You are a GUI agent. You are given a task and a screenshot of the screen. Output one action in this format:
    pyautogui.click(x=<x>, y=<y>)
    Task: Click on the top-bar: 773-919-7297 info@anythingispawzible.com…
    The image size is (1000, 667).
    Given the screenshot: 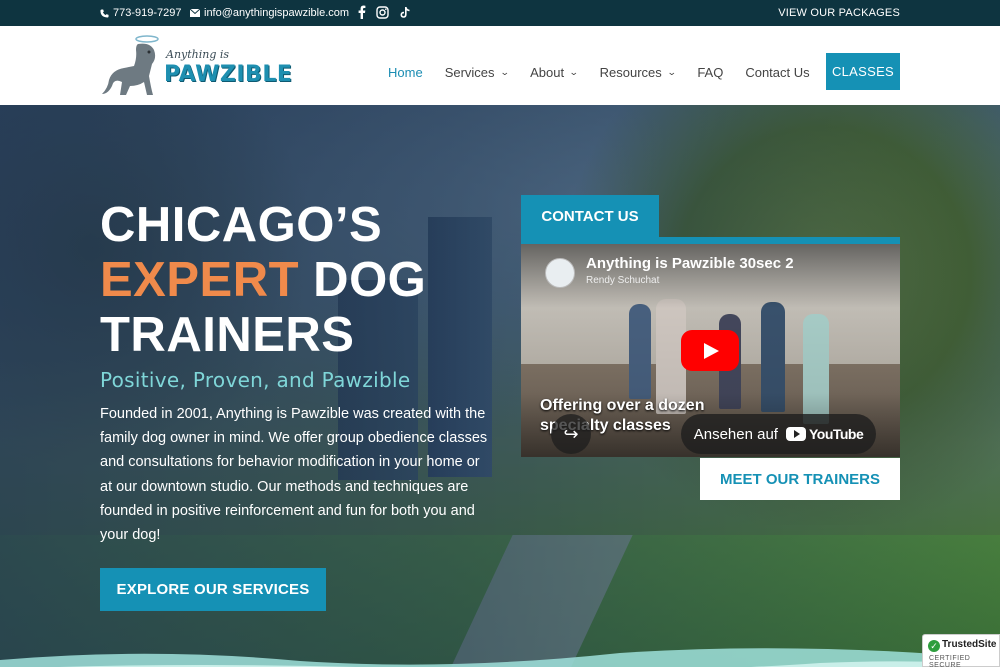 What is the action you would take?
    pyautogui.click(x=500, y=13)
    